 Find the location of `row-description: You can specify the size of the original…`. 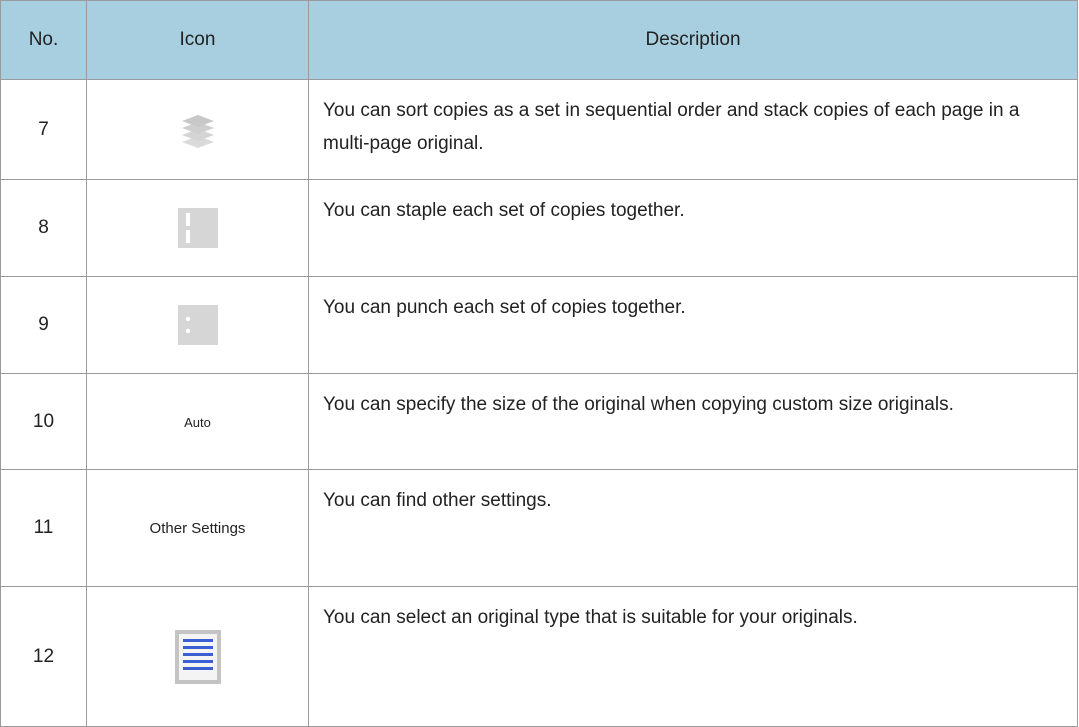

row-description: You can specify the size of the original… is located at coordinates (693, 421).